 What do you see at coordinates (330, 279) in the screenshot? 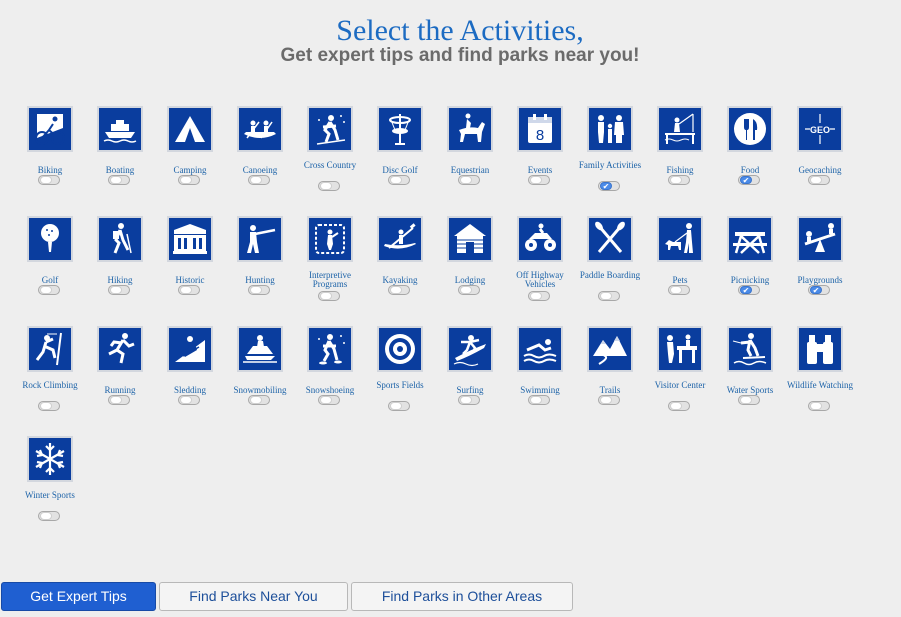
I see `activity-label: Interpretive Programs` at bounding box center [330, 279].